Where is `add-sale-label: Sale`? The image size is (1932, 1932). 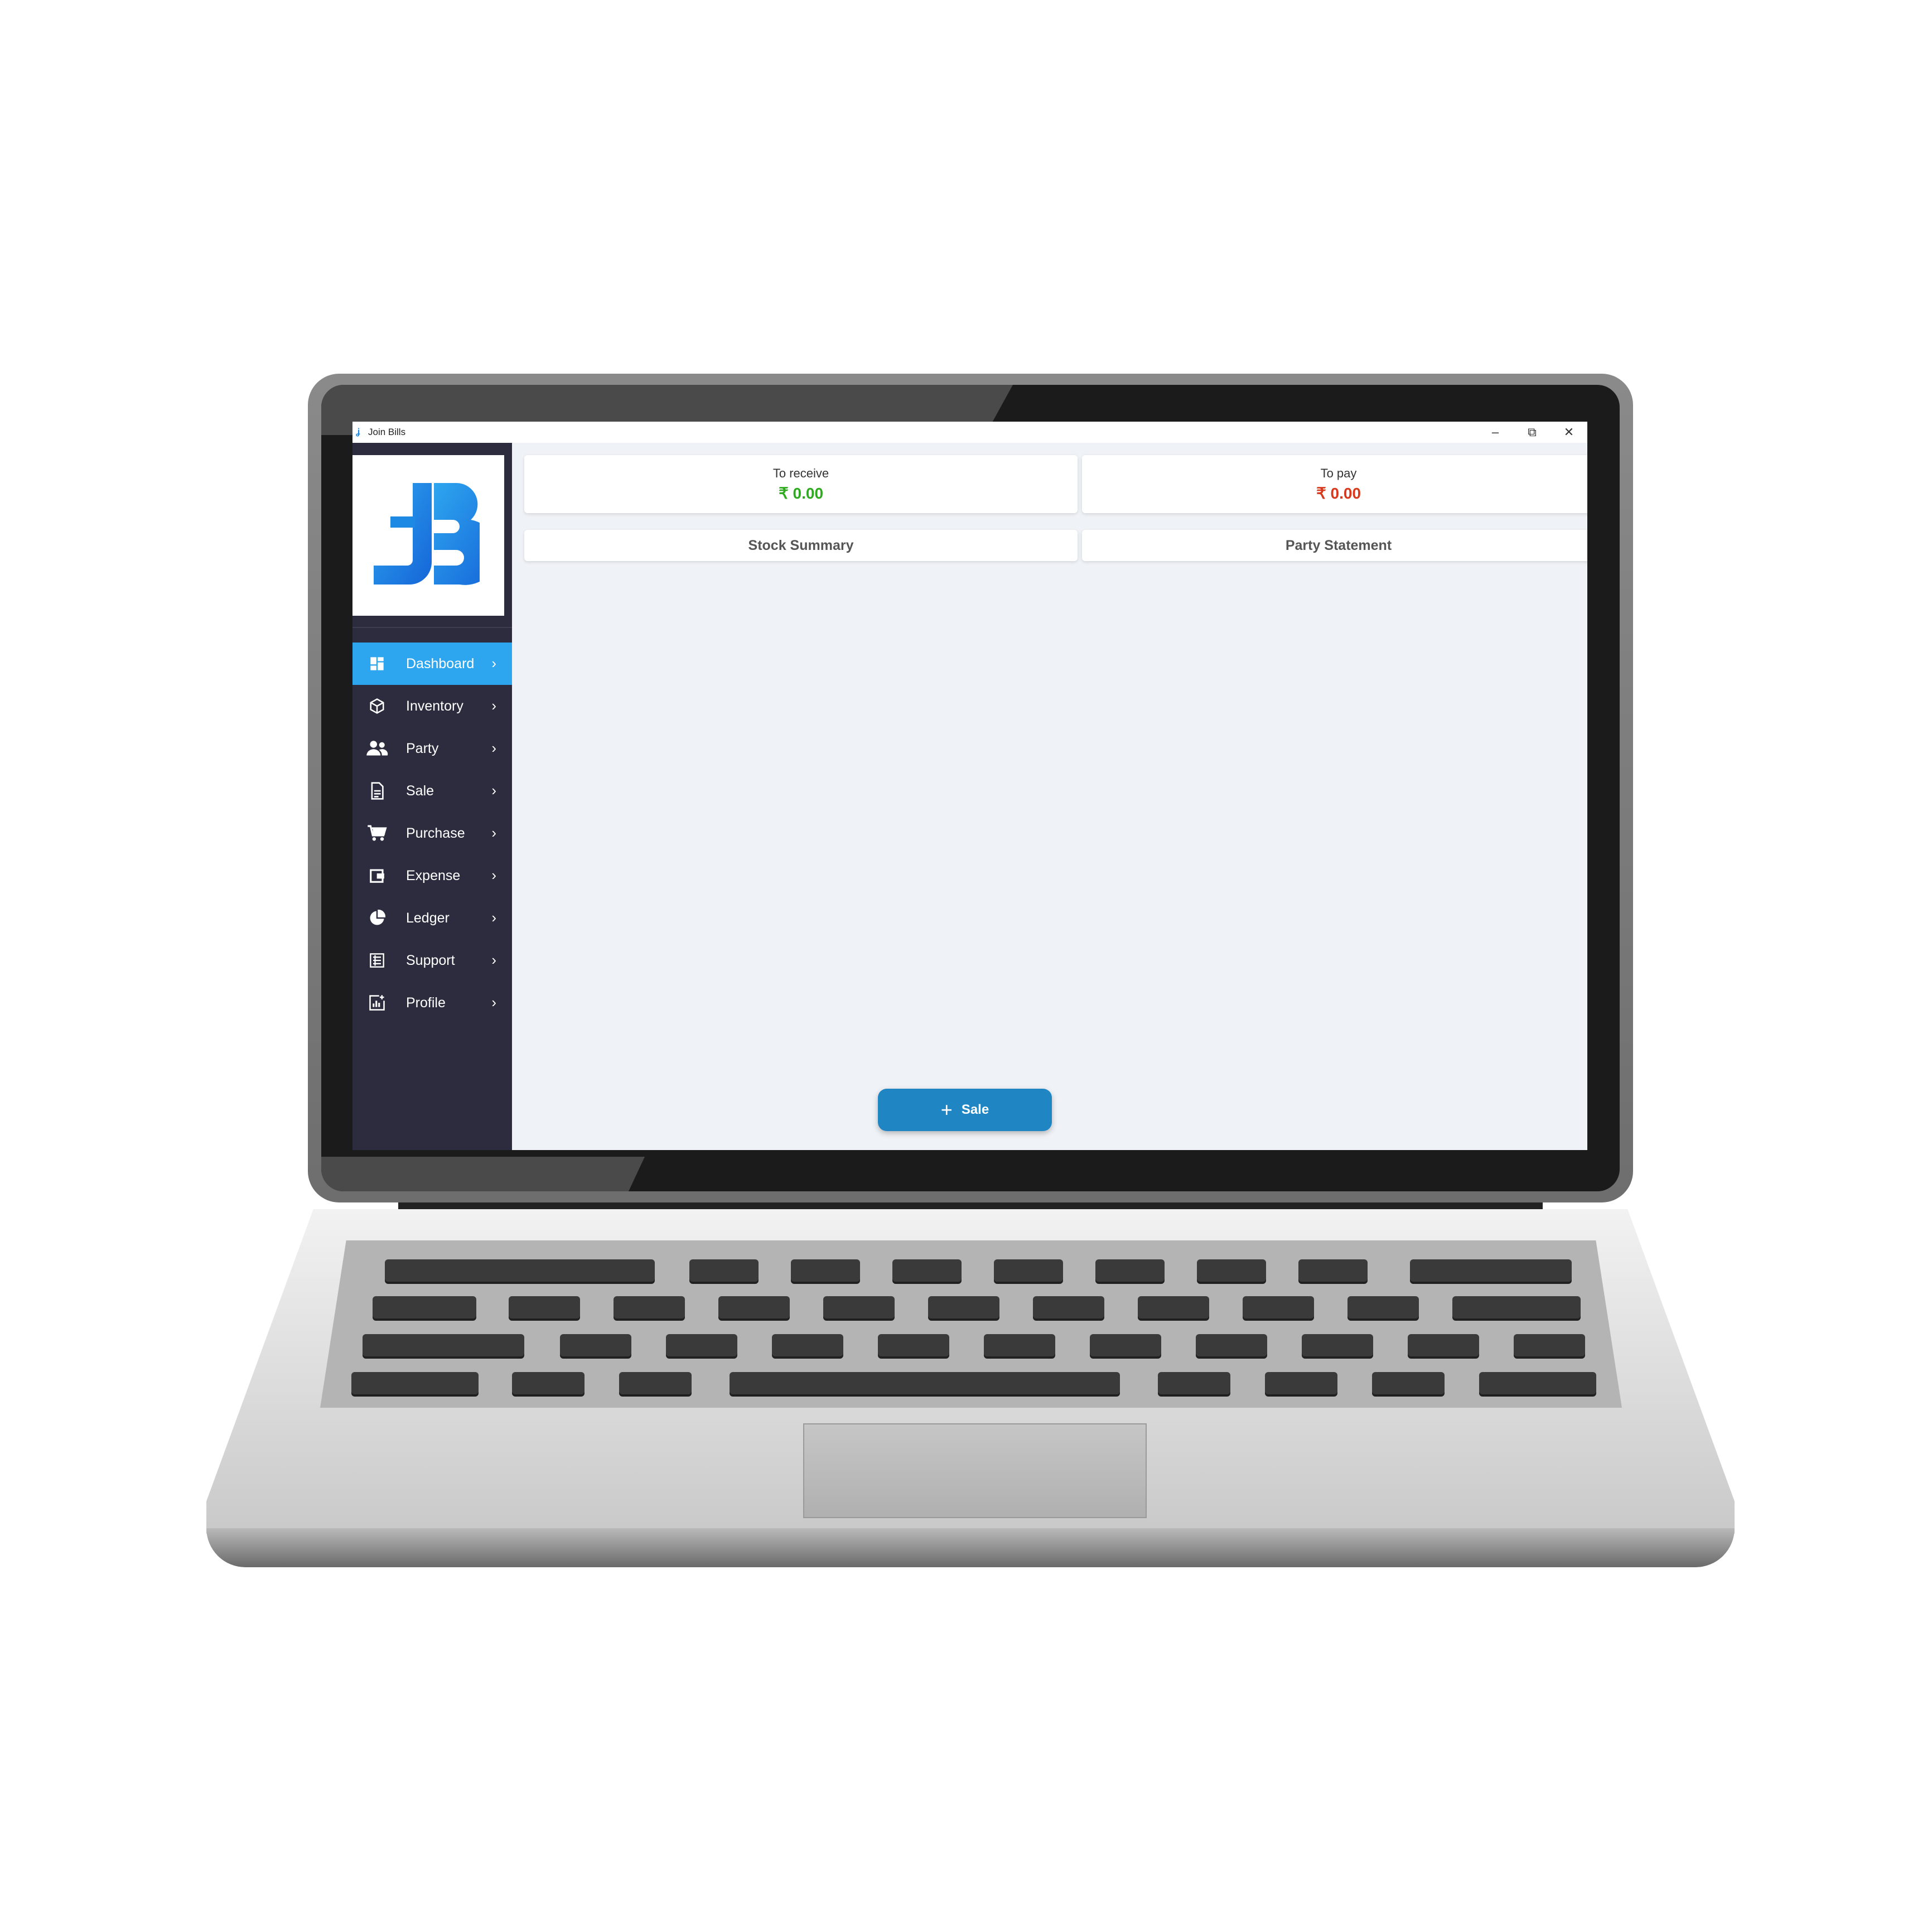 add-sale-label: Sale is located at coordinates (975, 1109).